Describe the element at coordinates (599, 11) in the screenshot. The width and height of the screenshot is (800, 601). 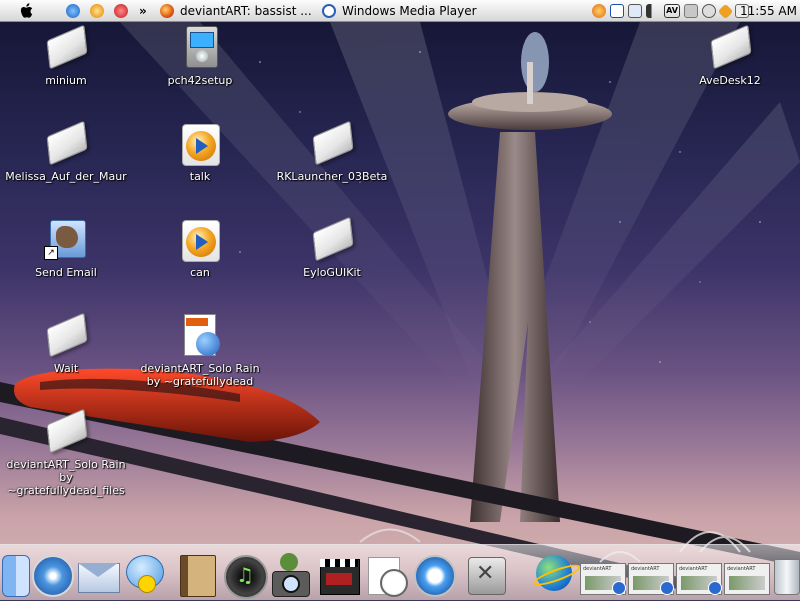
I see `firefox-tray-icon` at that location.